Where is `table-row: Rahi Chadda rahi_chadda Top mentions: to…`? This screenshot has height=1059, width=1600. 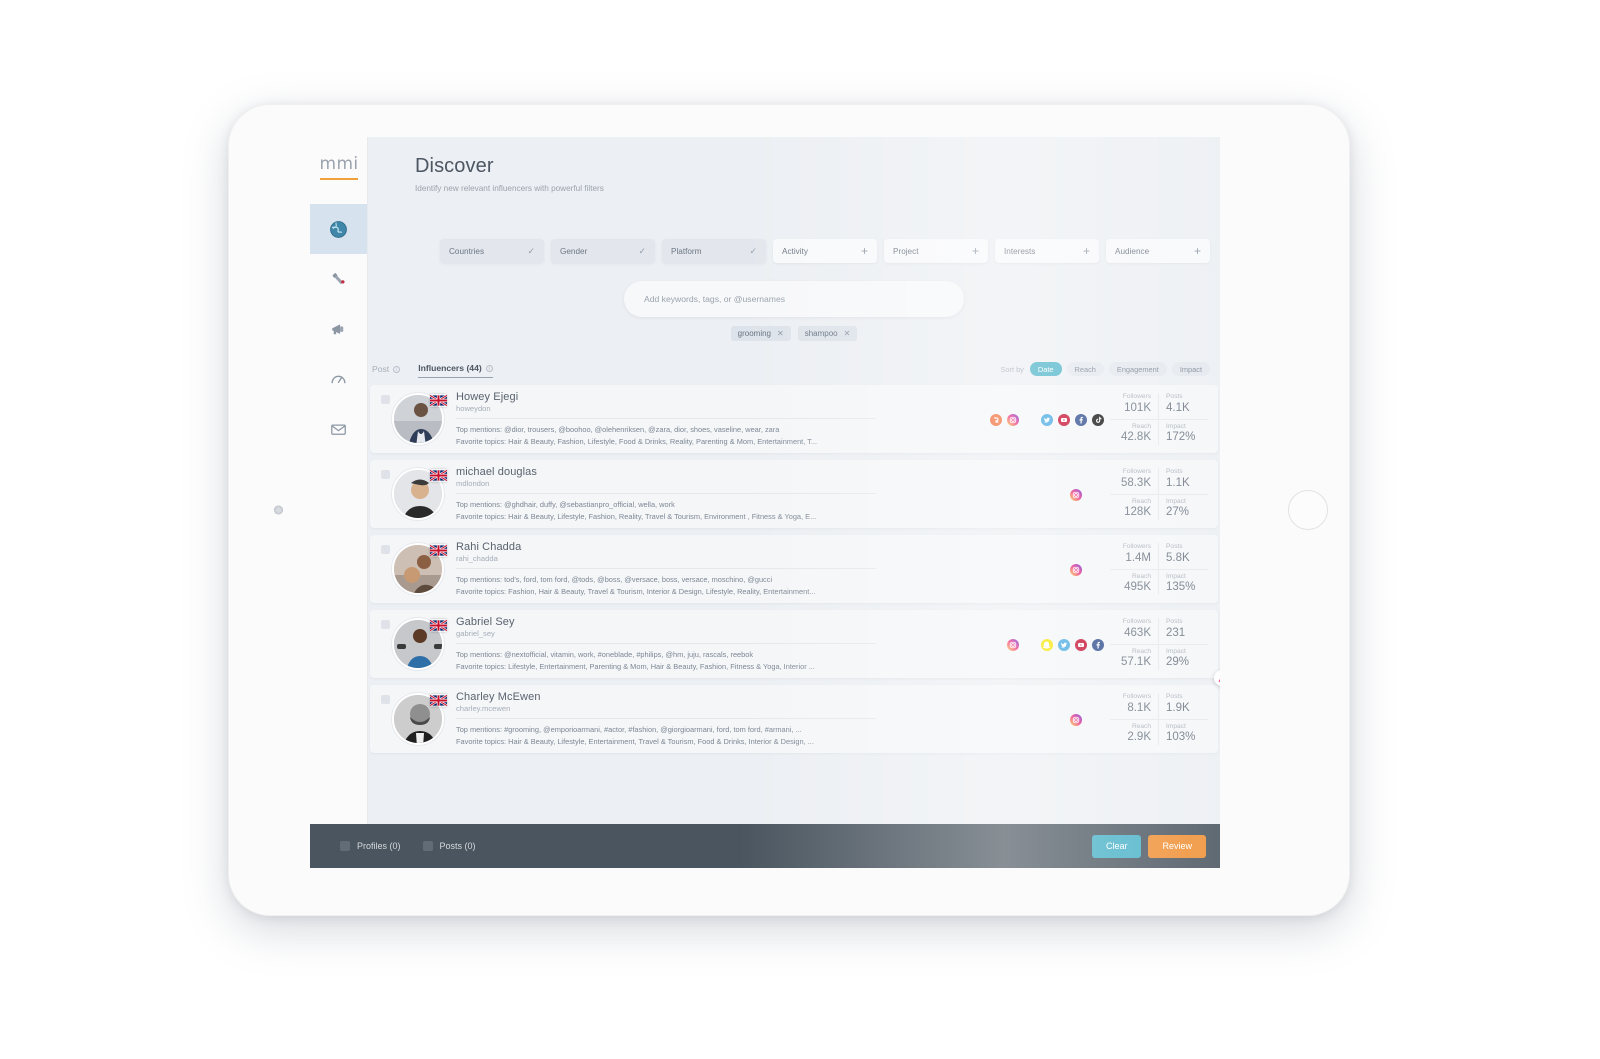
table-row: Rahi Chadda rahi_chadda Top mentions: to… is located at coordinates (794, 569).